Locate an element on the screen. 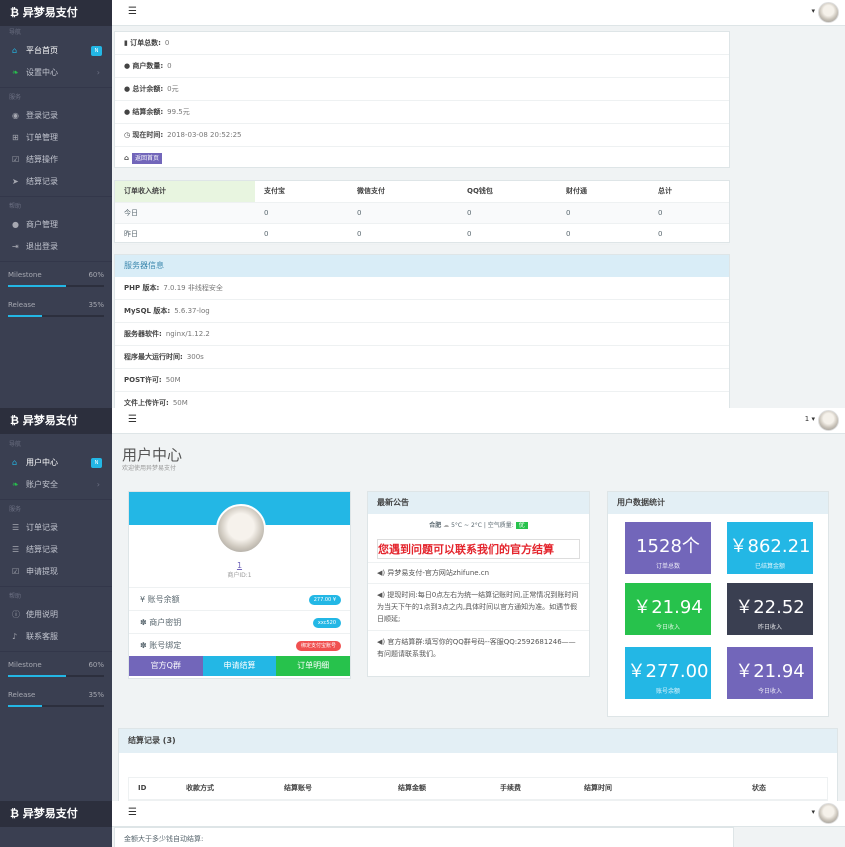  stat-tile-balance: ￥277.00 账号余额 is located at coordinates (668, 673).